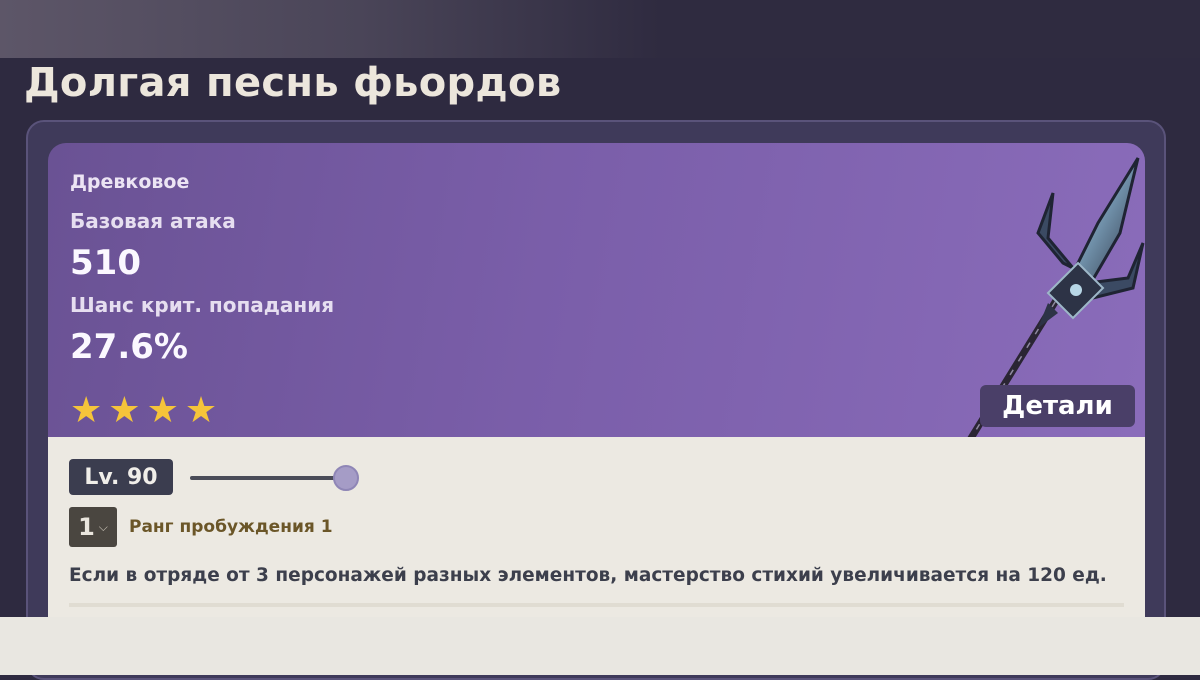 This screenshot has width=1200, height=680. Describe the element at coordinates (268, 478) in the screenshot. I see `level-slider-track` at that location.